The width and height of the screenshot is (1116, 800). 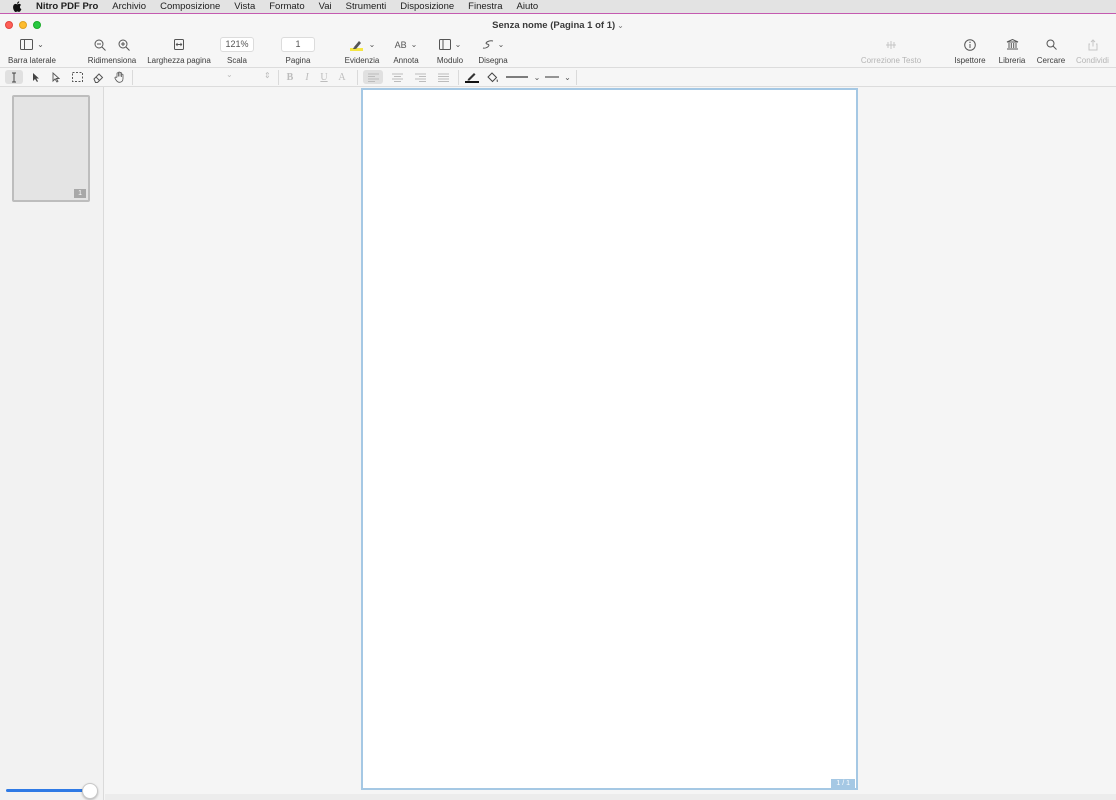 What do you see at coordinates (1096, 50) in the screenshot?
I see `share-button: Condividi` at bounding box center [1096, 50].